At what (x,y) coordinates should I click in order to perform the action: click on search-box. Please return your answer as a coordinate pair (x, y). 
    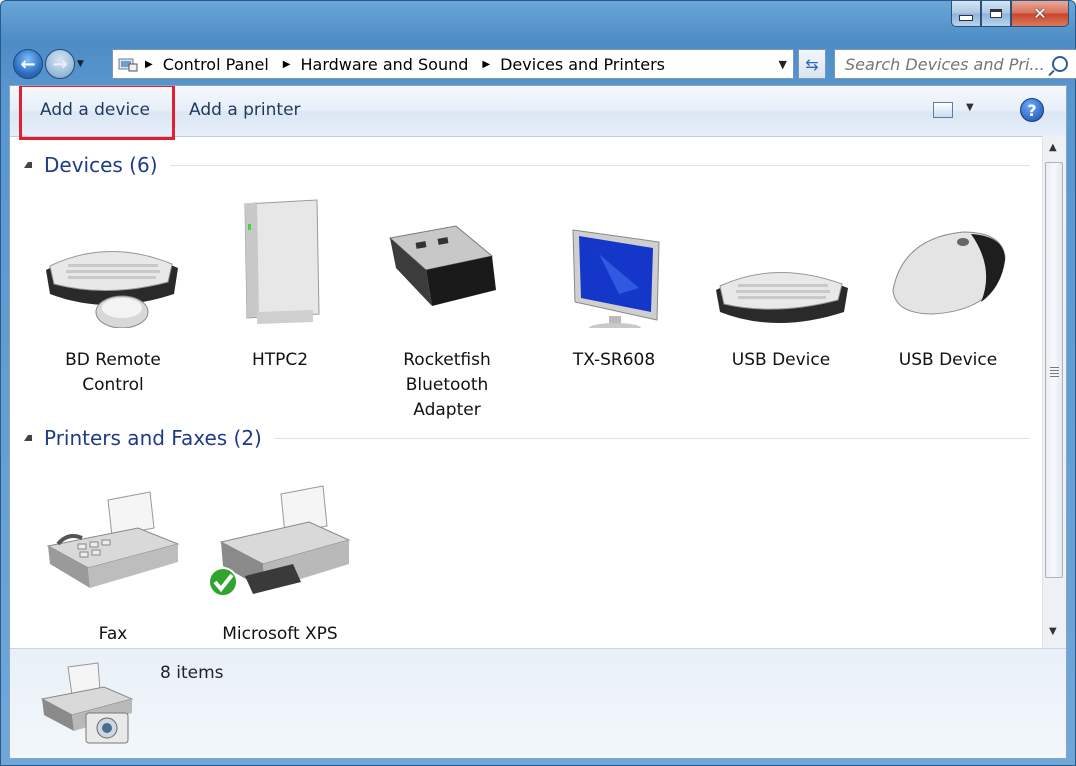
    Looking at the image, I should click on (955, 64).